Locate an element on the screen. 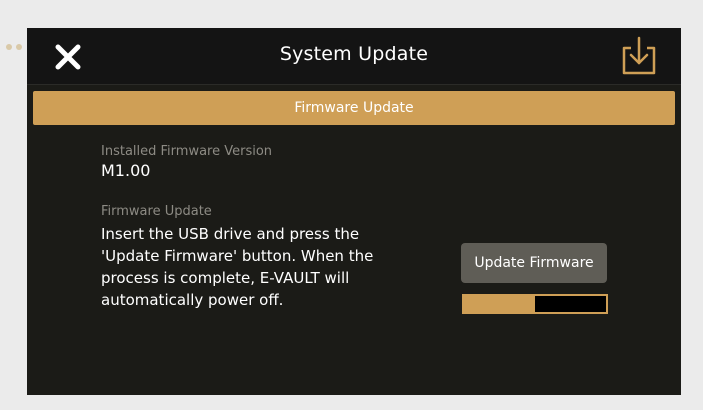 The height and width of the screenshot is (410, 703). firmware-update-label: Firmware Update is located at coordinates (156, 211).